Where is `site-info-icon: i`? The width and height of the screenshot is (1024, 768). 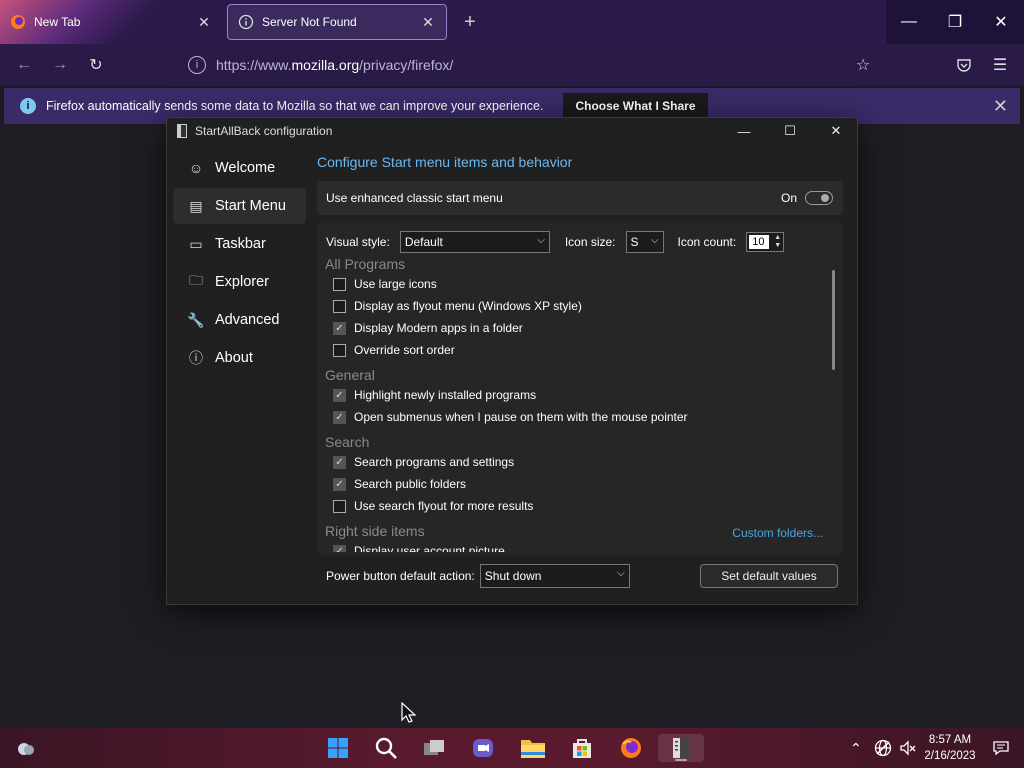 site-info-icon: i is located at coordinates (197, 65).